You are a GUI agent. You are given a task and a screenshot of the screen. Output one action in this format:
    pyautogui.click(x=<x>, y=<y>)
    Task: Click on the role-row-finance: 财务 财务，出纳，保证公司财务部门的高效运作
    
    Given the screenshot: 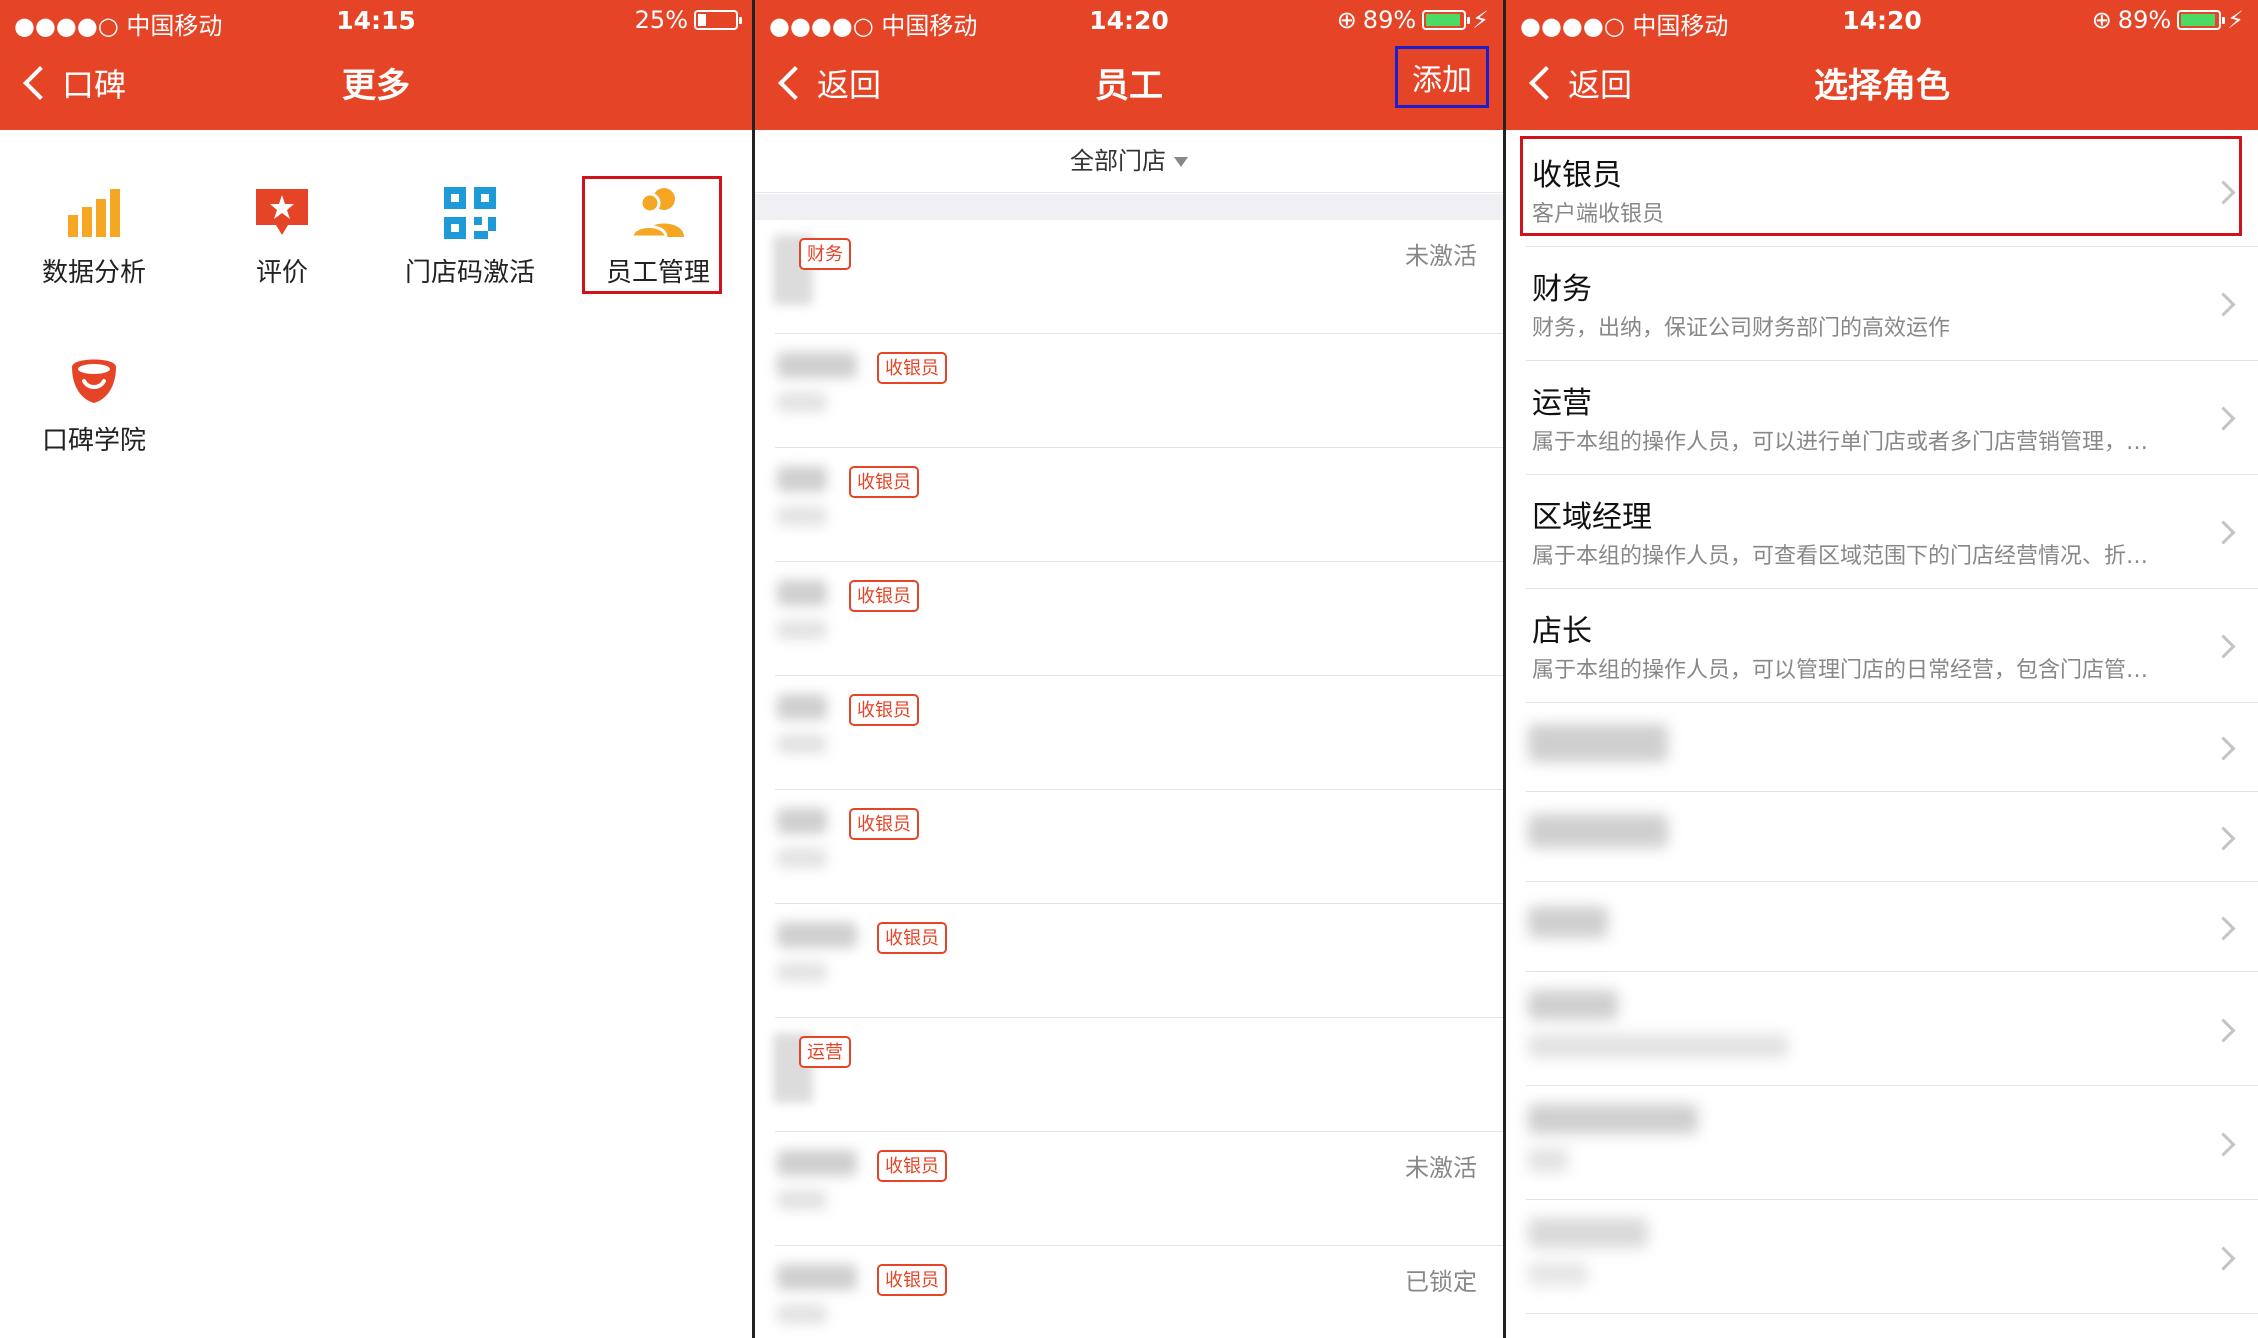 What is the action you would take?
    pyautogui.click(x=1882, y=303)
    